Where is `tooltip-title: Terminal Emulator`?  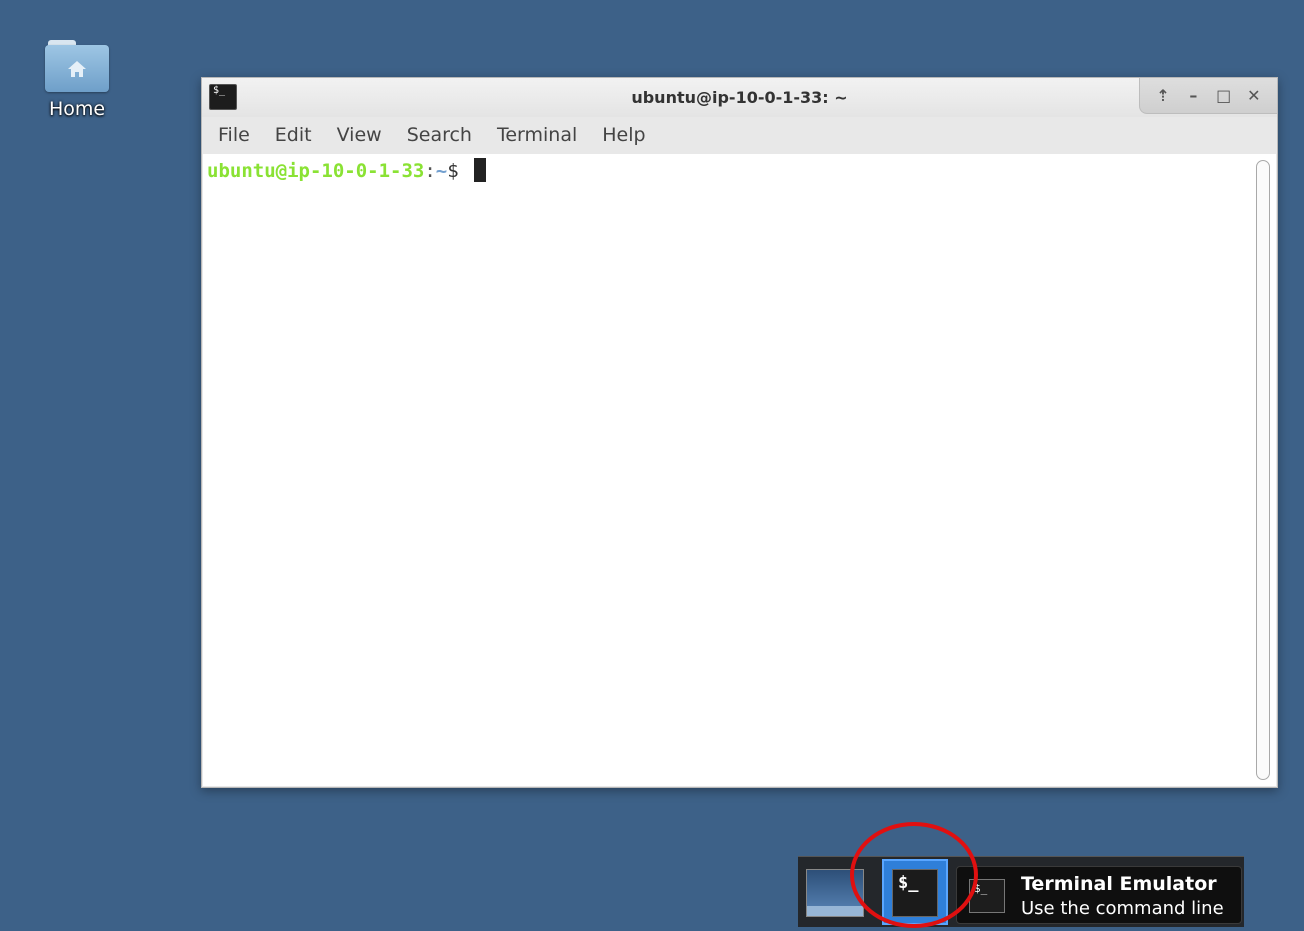 tooltip-title: Terminal Emulator is located at coordinates (1119, 884).